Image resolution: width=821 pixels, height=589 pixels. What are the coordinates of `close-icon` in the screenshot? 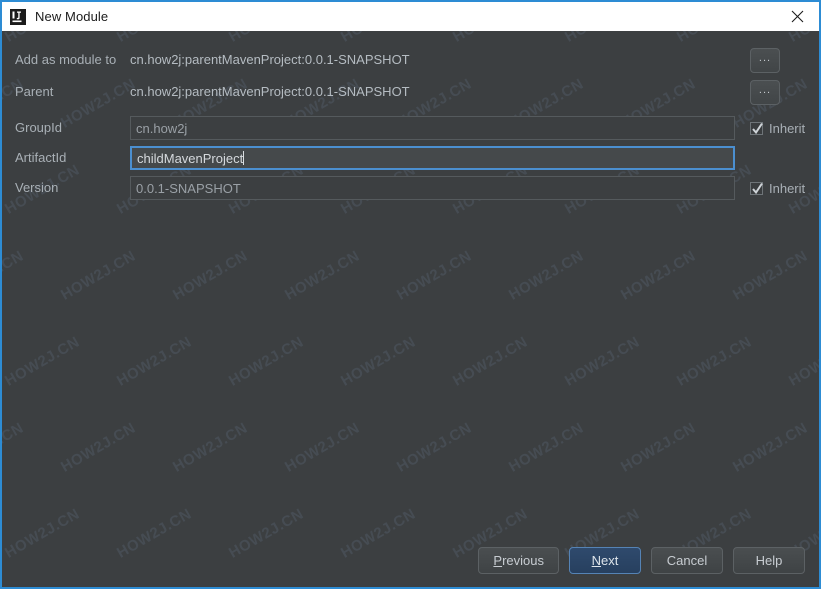 It's located at (797, 16).